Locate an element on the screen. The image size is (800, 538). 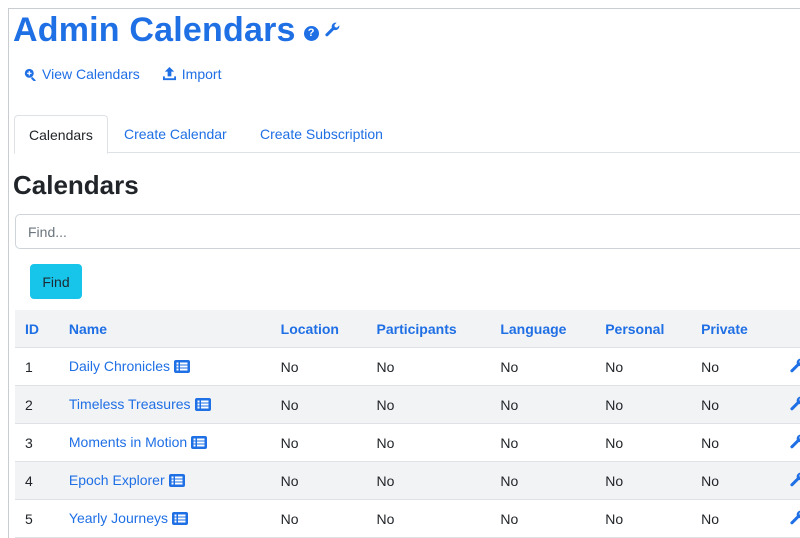
header-language: Language is located at coordinates (553, 329).